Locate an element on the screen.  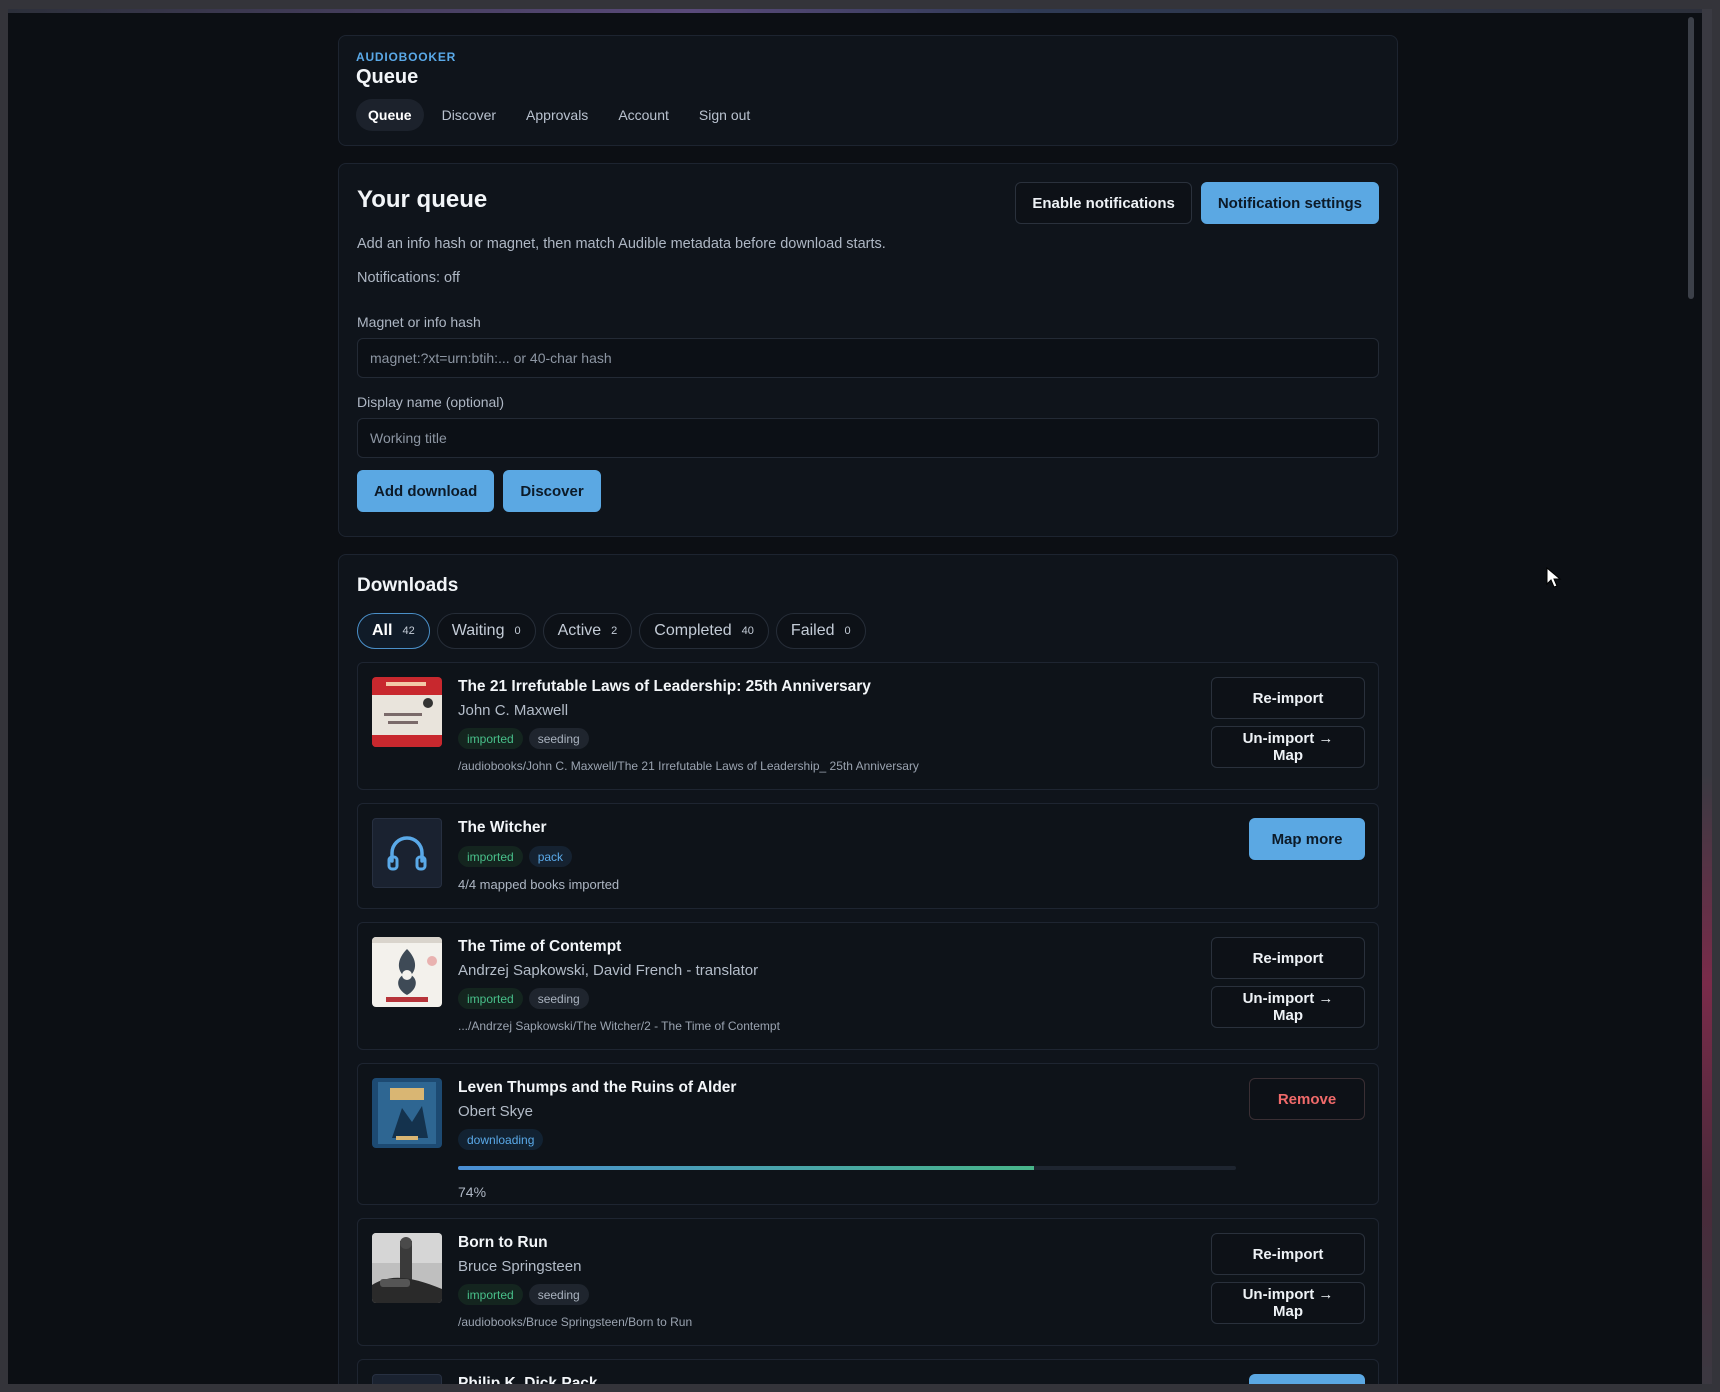
queue-form-actions: Add download Discover is located at coordinates (868, 491).